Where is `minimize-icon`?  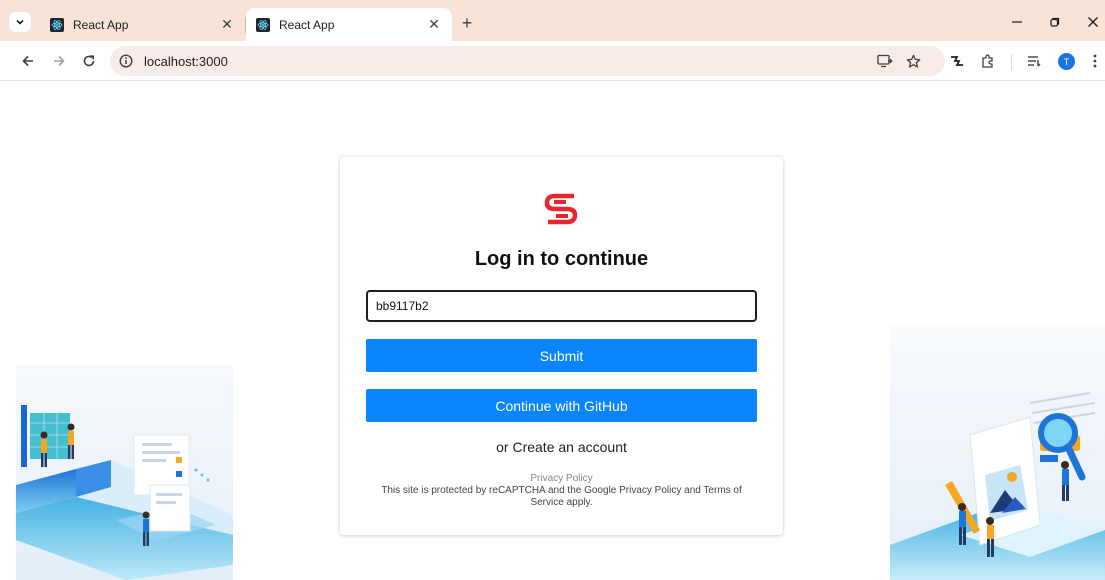 minimize-icon is located at coordinates (1017, 22).